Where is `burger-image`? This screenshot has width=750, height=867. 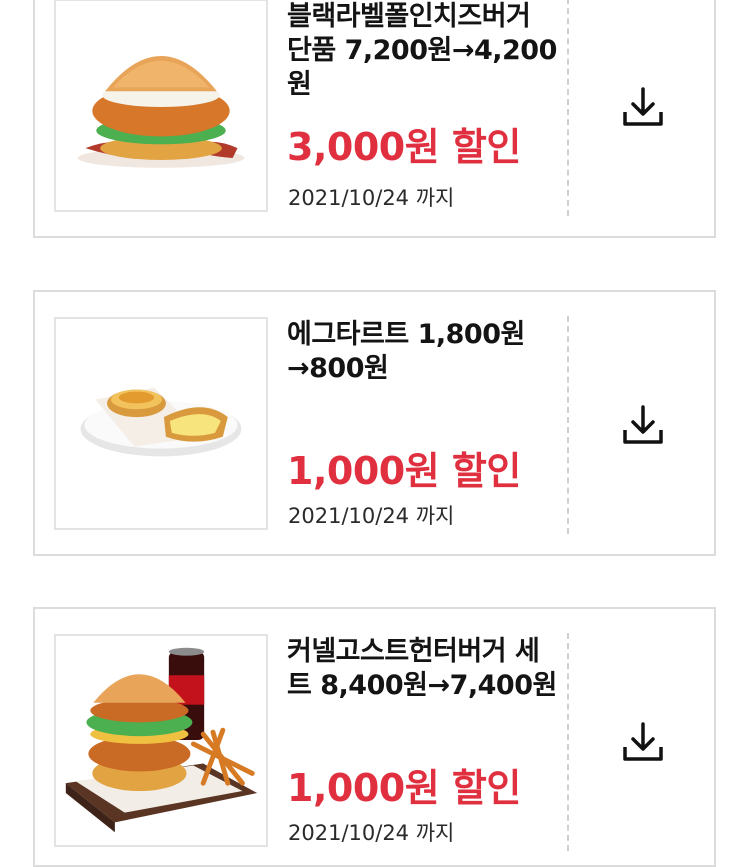
burger-image is located at coordinates (161, 106).